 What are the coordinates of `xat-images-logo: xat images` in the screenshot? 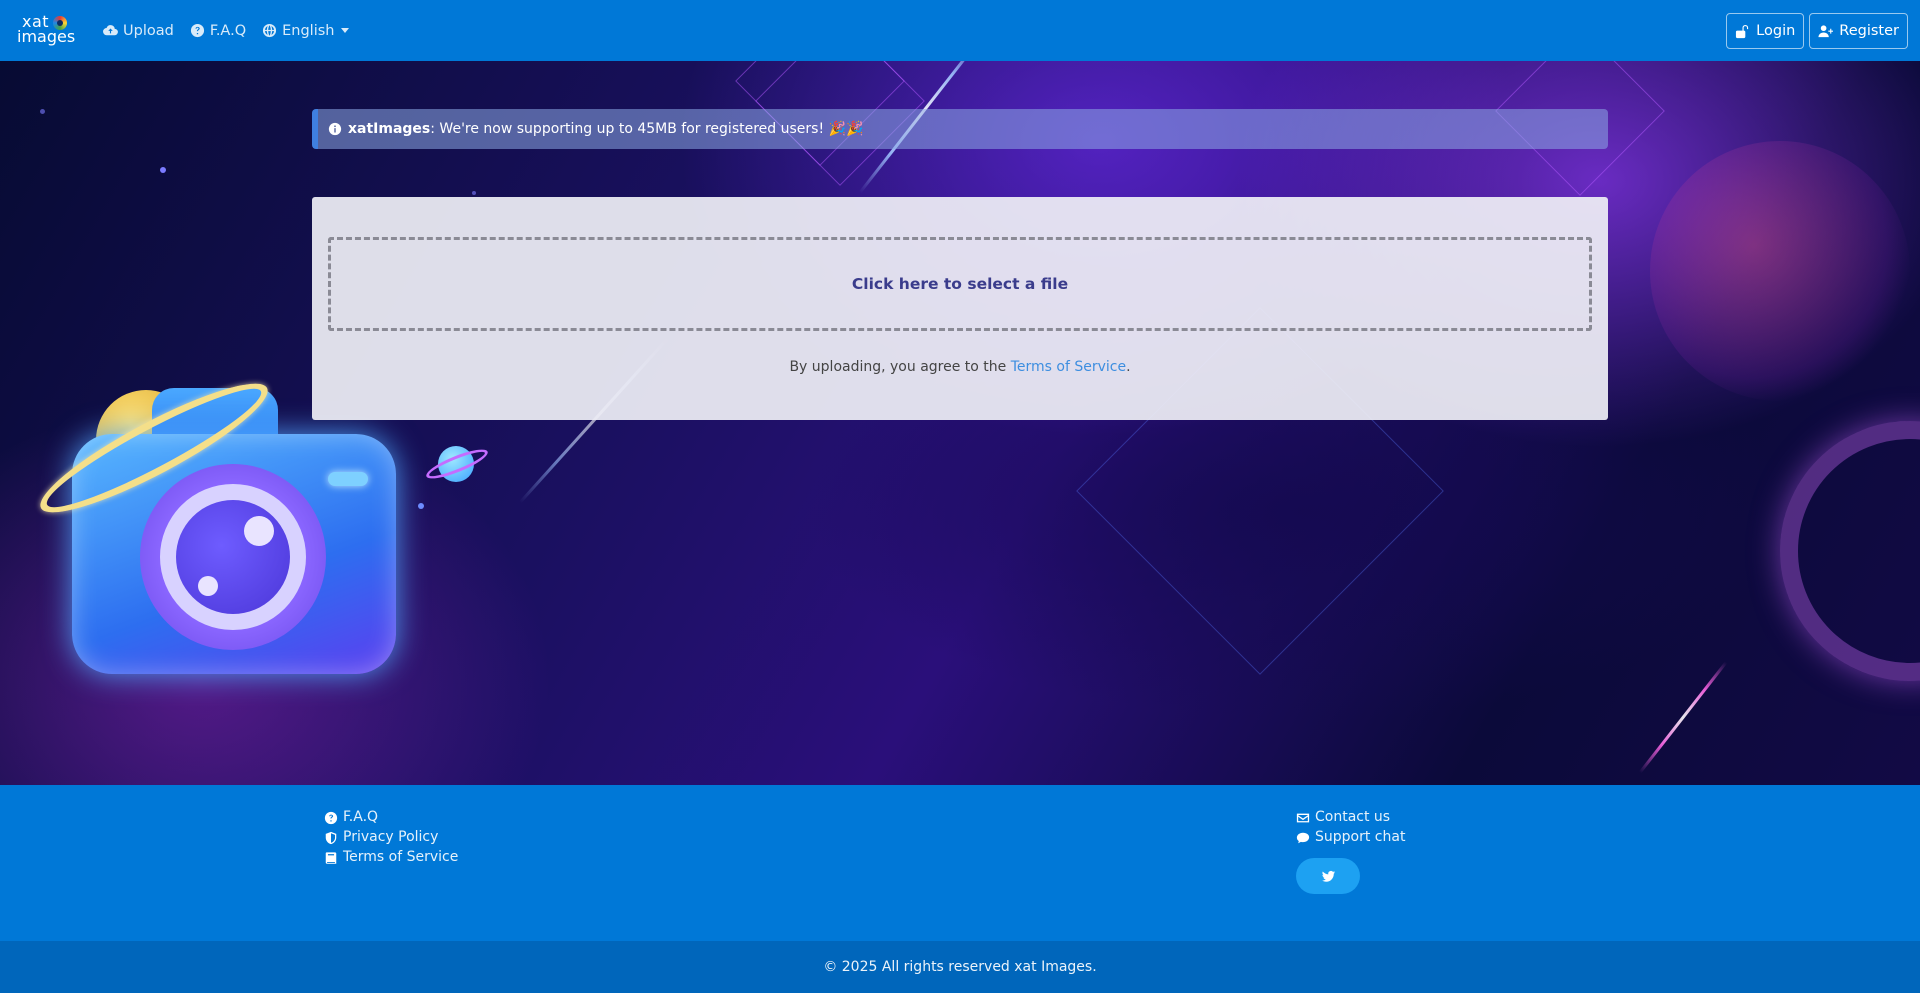 It's located at (46, 30).